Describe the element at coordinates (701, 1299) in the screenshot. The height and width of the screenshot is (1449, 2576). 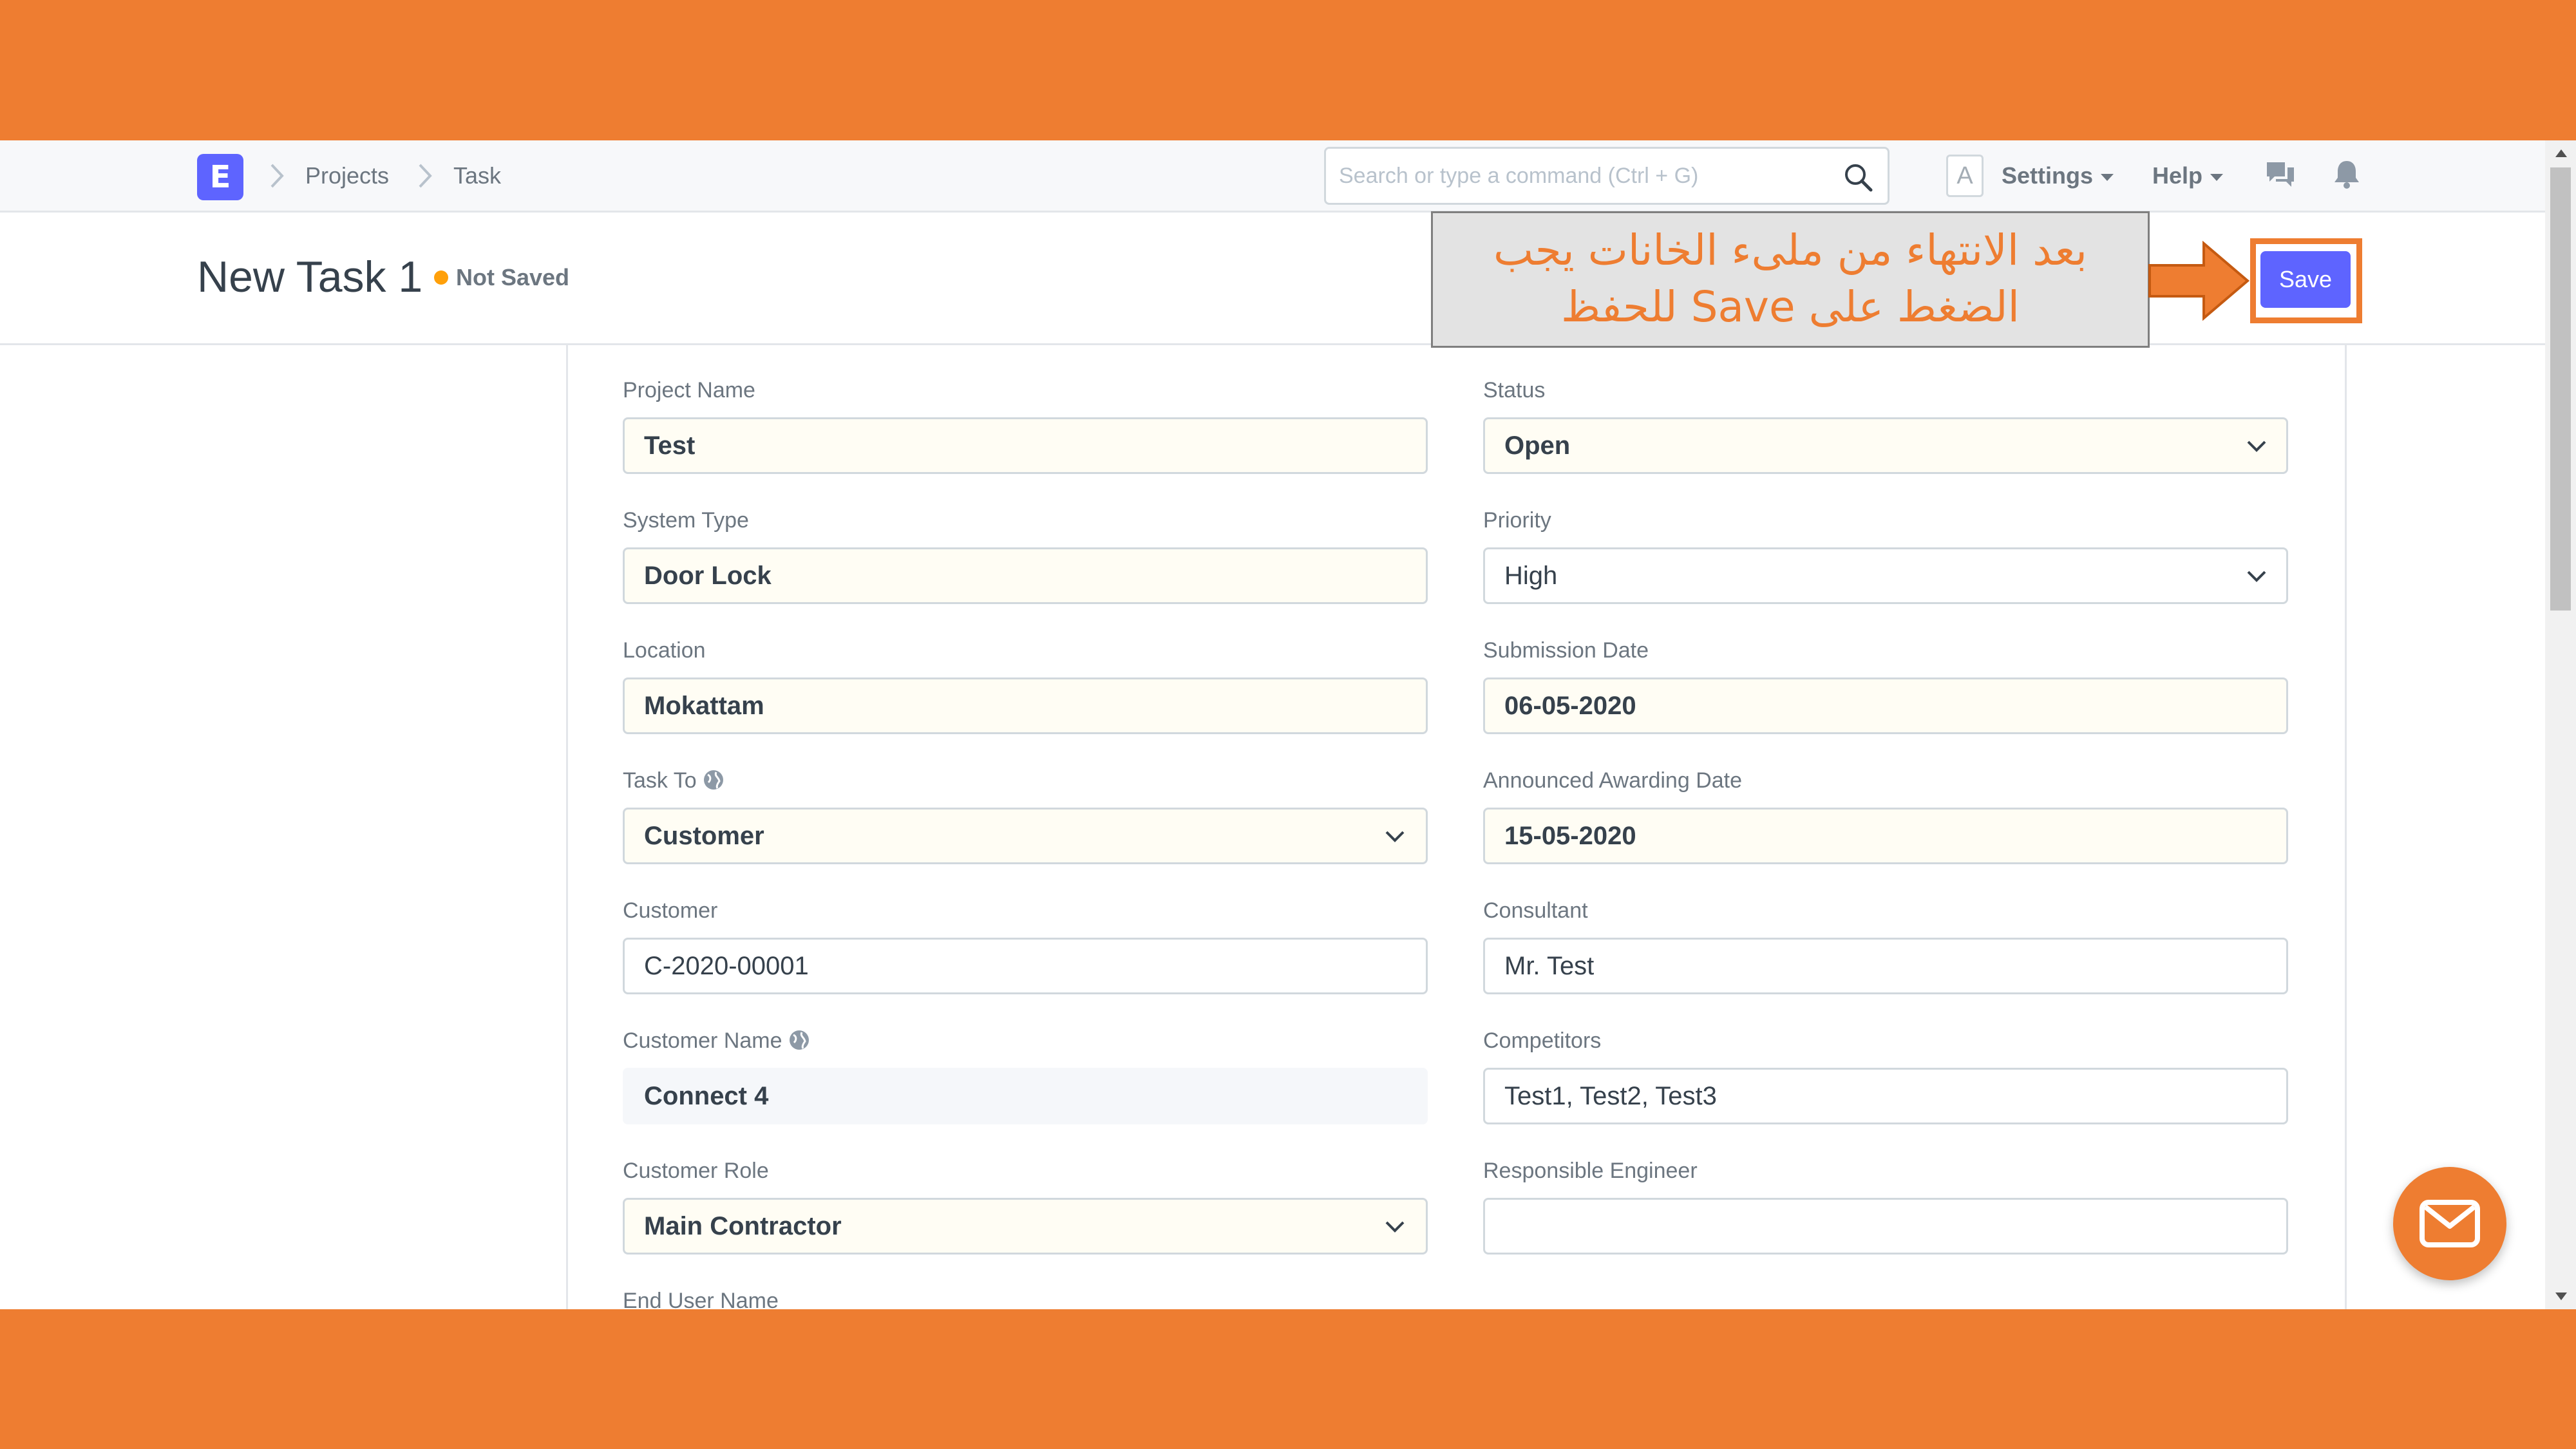
I see `end-user-name-label: End User Name` at that location.